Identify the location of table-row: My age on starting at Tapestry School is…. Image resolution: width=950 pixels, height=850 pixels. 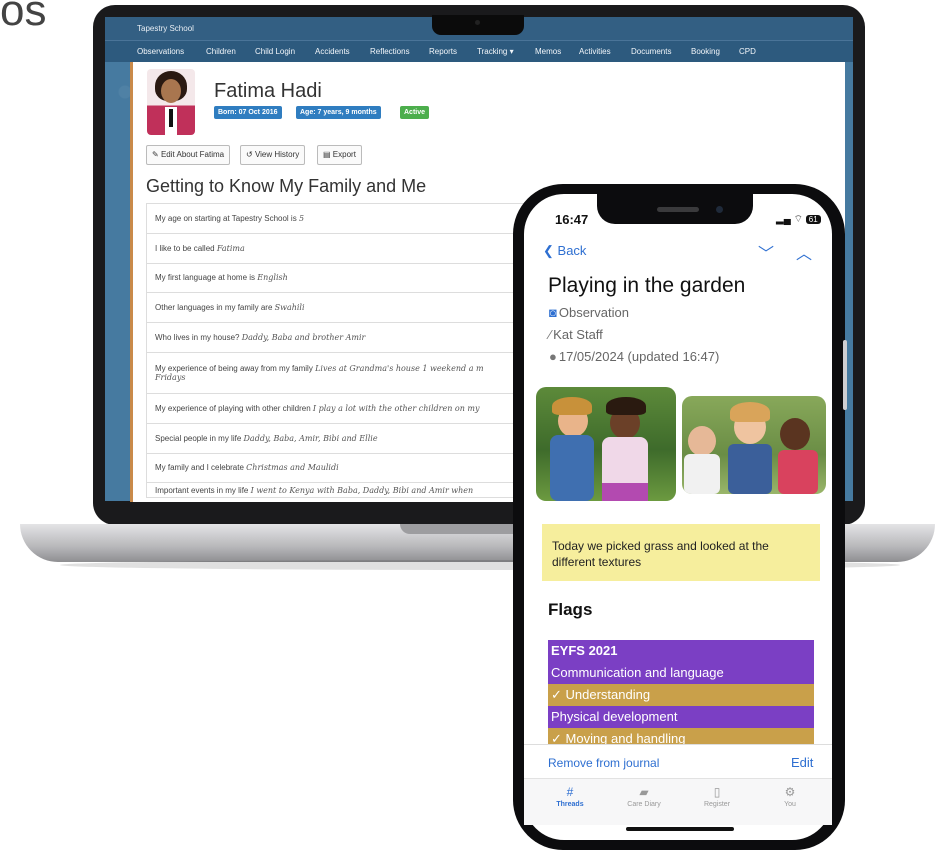
(336, 218).